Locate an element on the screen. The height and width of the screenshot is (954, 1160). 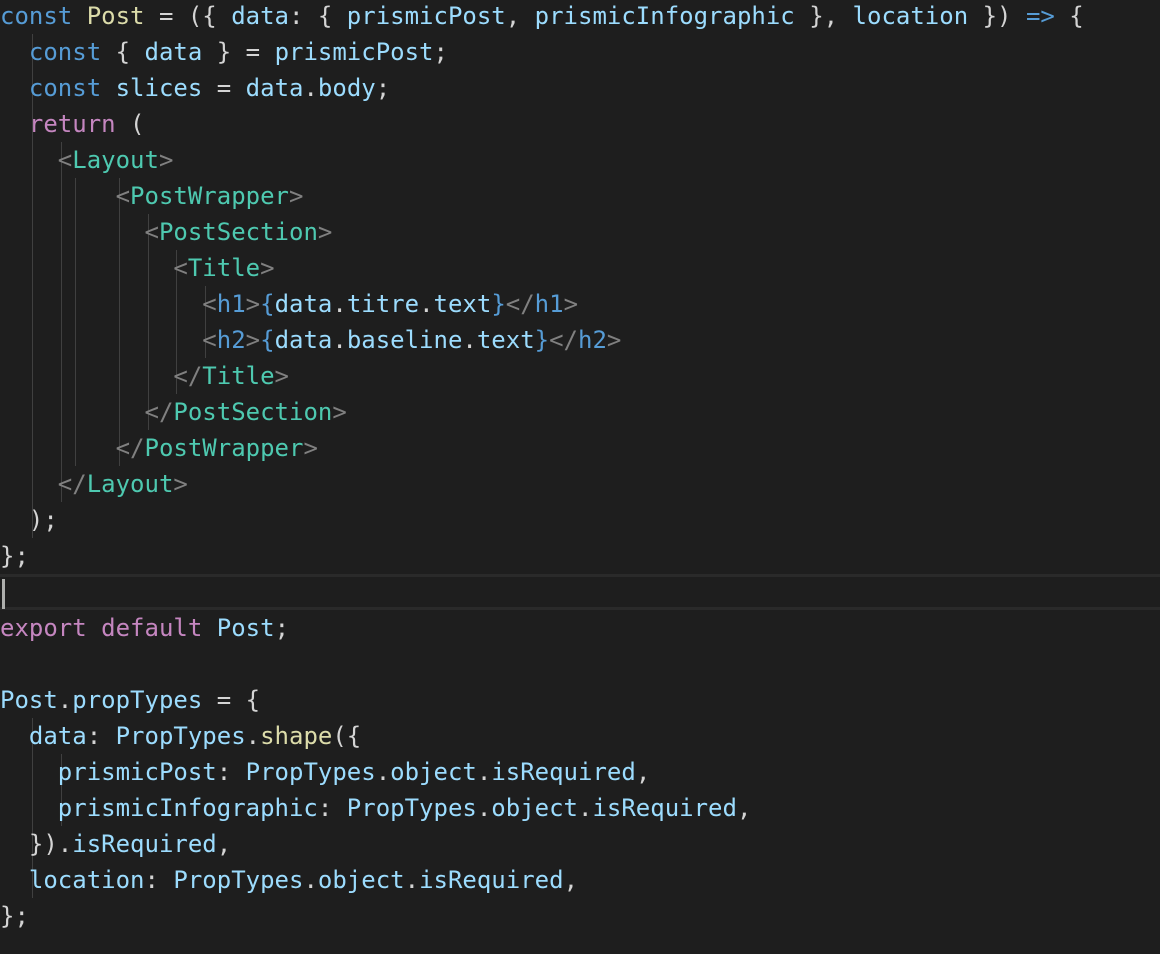
code-token: PostSection is located at coordinates (253, 412).